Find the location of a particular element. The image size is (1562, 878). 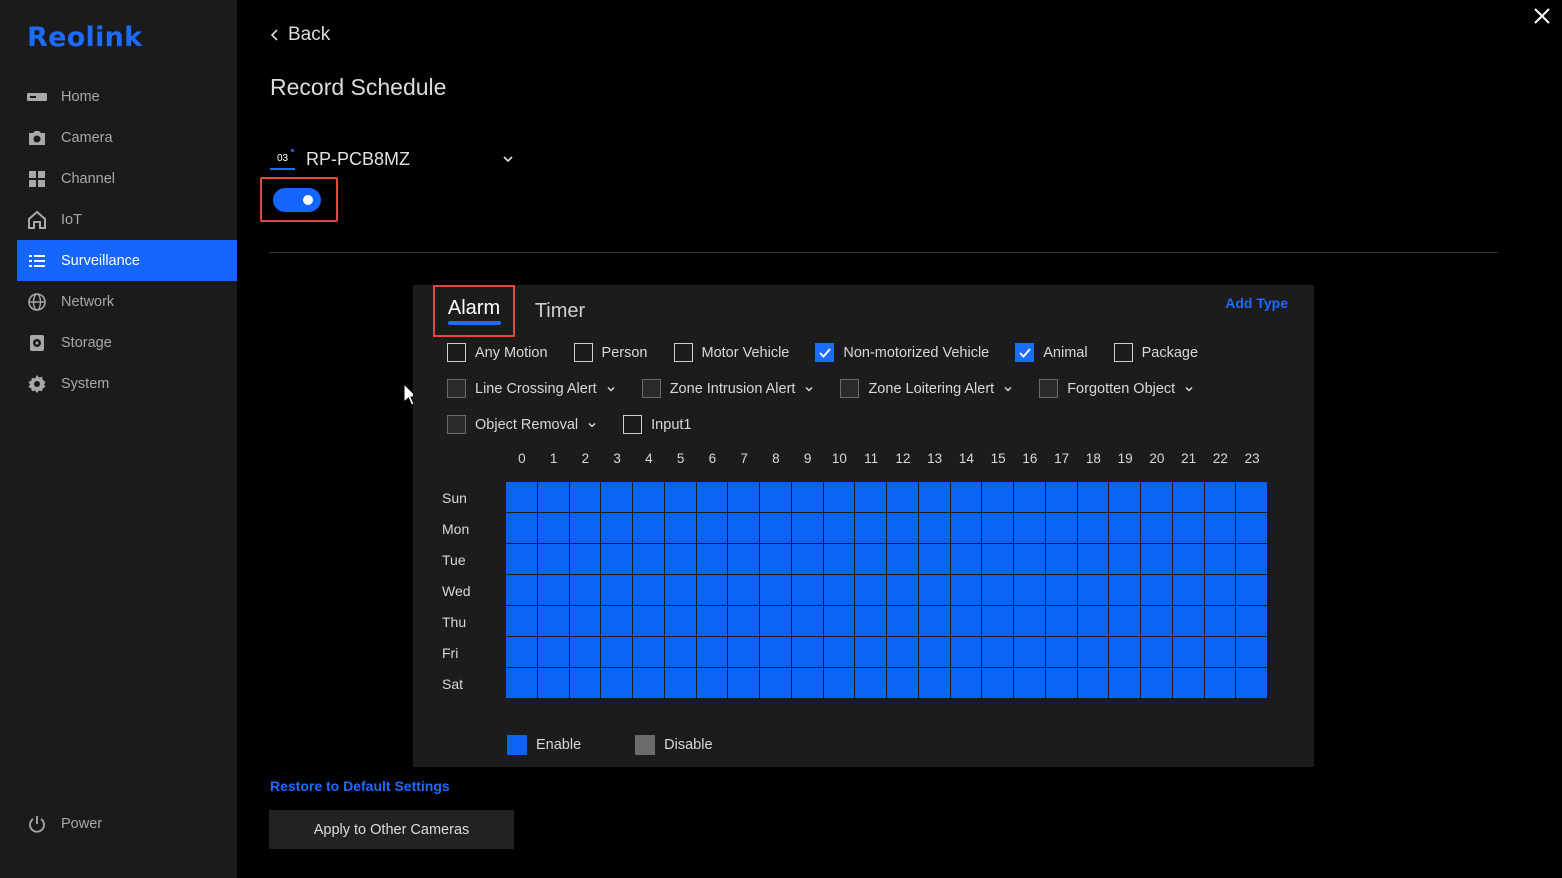

alarm-type-checkbox: Any Motion is located at coordinates (497, 352).